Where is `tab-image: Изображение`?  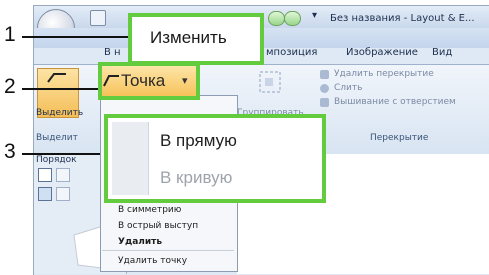
tab-image: Изображение is located at coordinates (382, 52).